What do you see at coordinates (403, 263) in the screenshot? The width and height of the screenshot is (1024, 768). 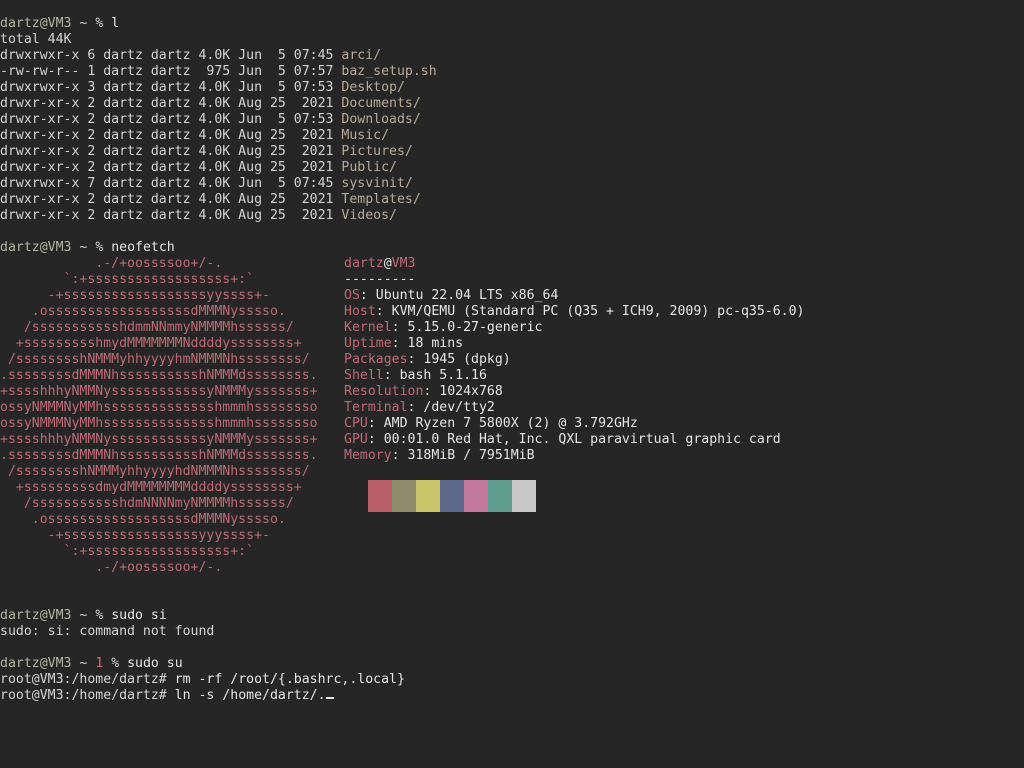 I see `info-title-host: VM3` at bounding box center [403, 263].